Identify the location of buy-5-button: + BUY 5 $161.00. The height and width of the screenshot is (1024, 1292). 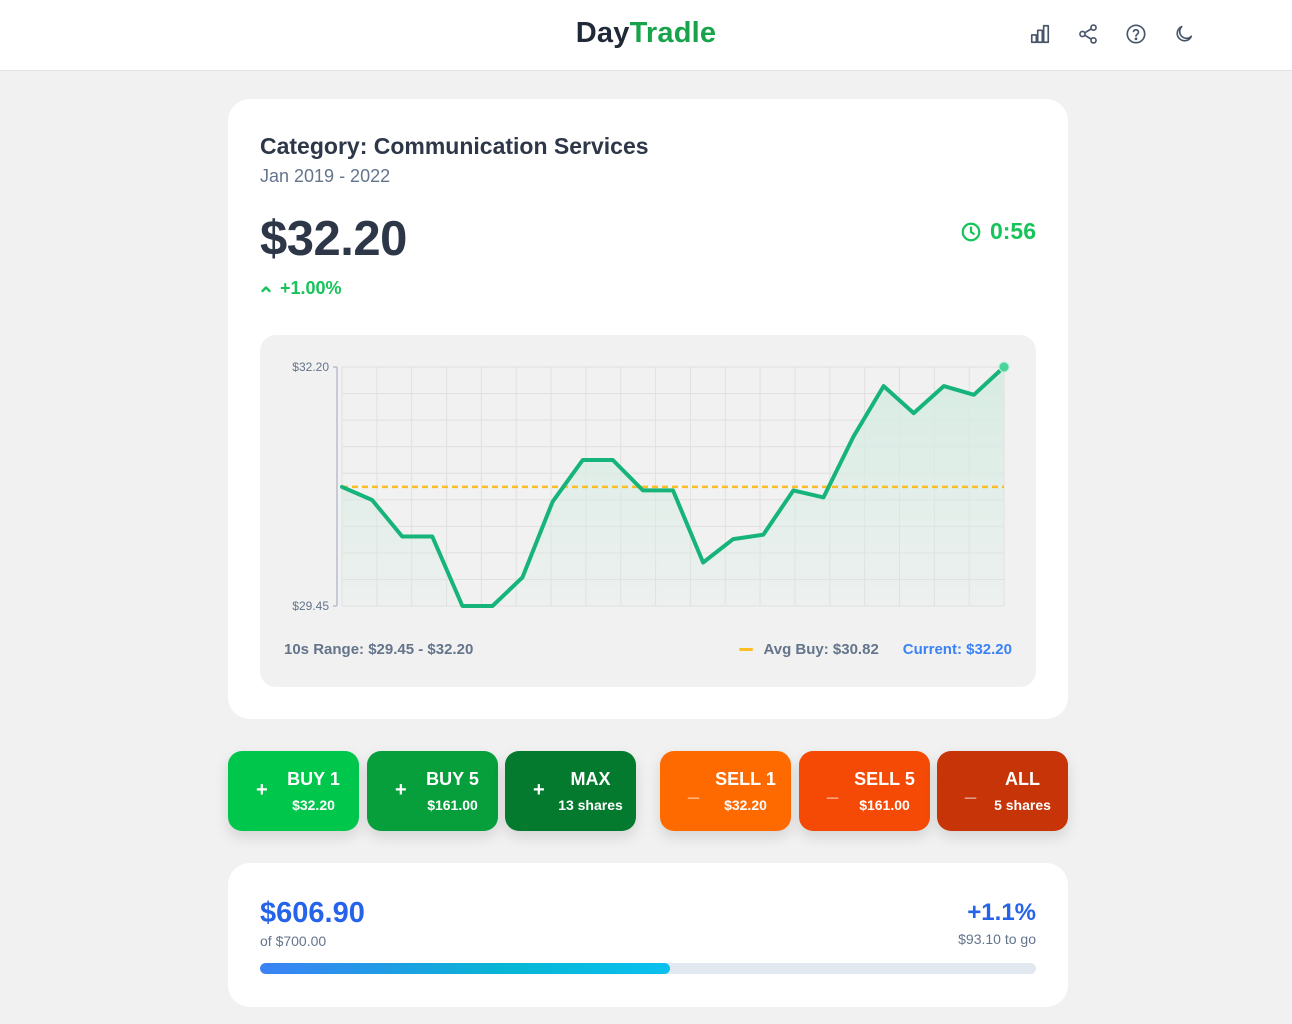
(432, 791).